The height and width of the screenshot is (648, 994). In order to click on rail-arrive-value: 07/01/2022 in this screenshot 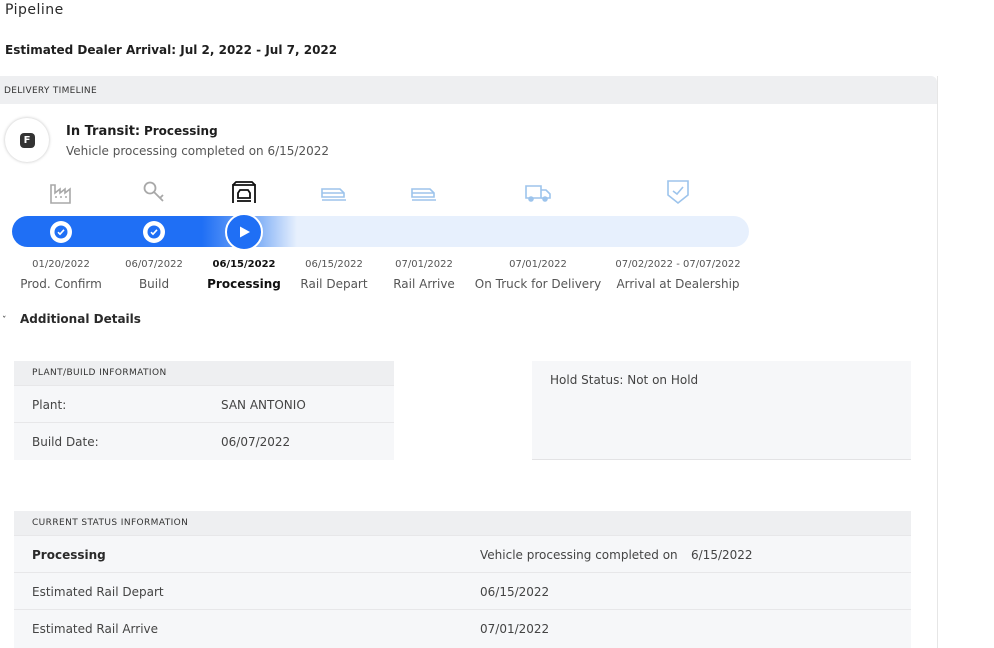, I will do `click(515, 629)`.